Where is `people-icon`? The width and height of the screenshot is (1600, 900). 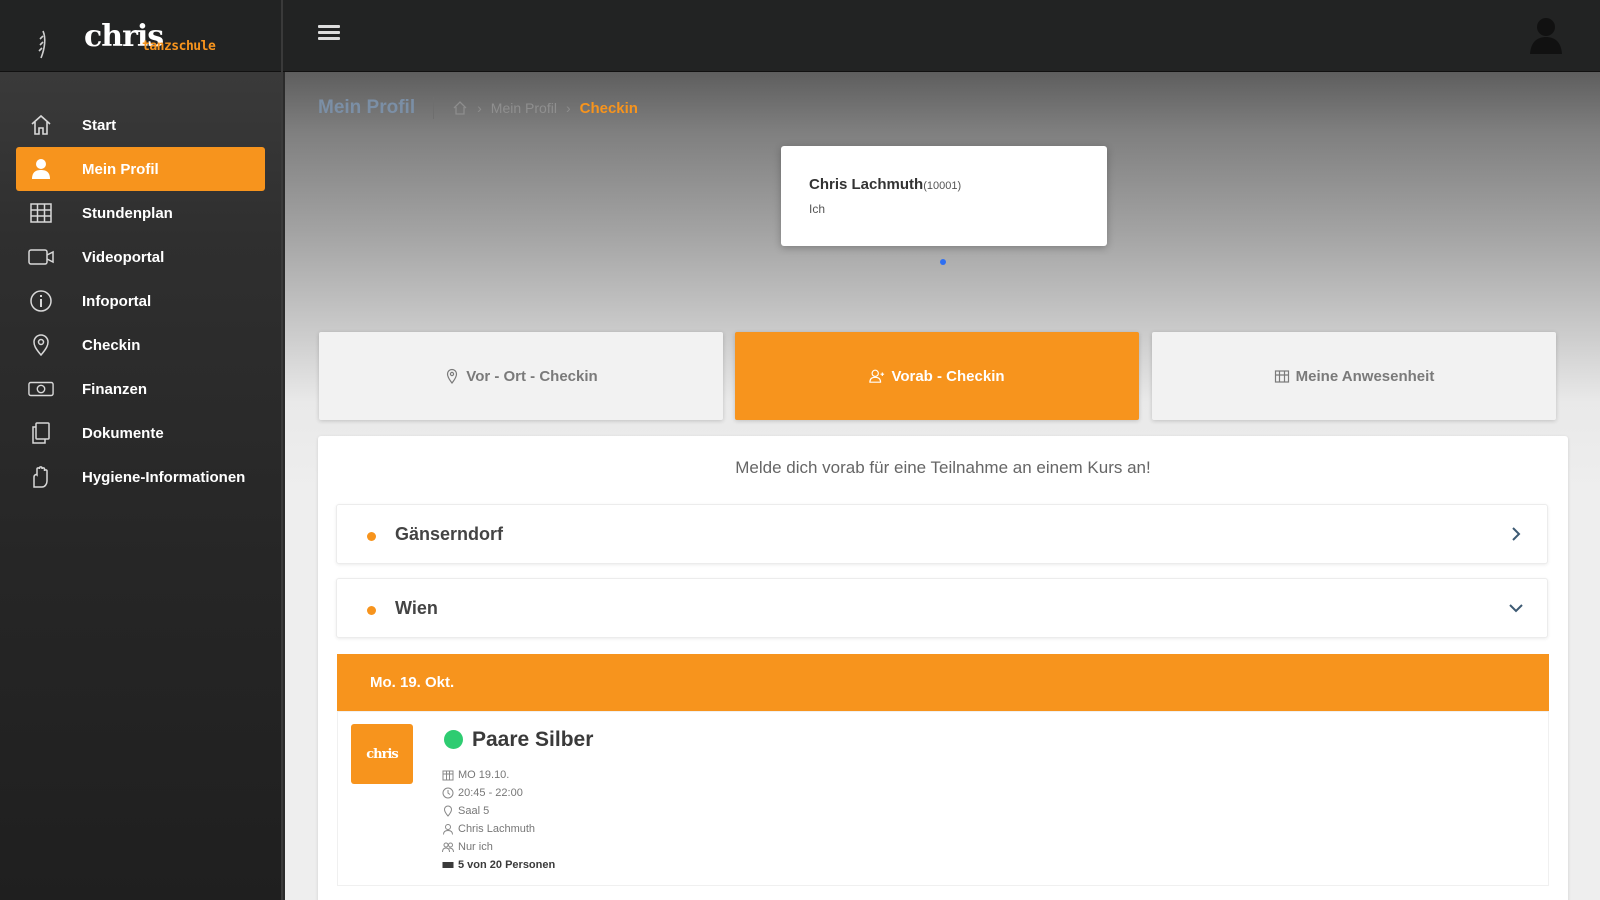
people-icon is located at coordinates (448, 847).